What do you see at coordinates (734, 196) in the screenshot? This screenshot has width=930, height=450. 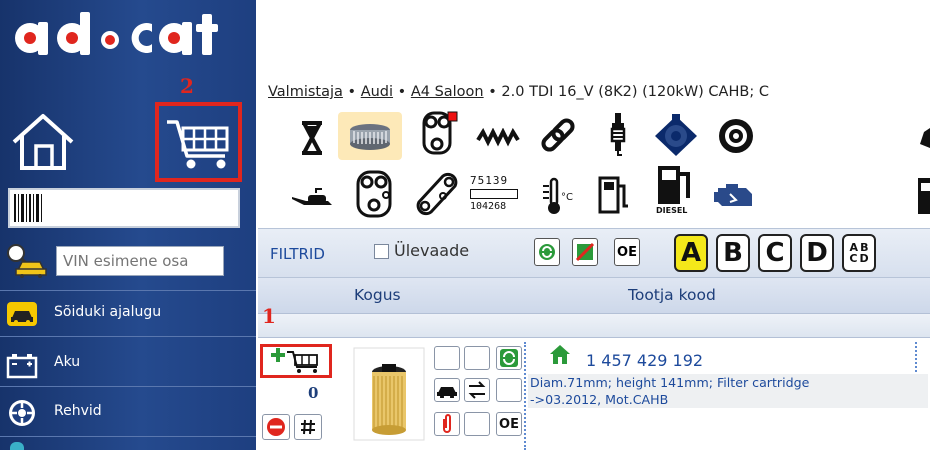 I see `engine-icon` at bounding box center [734, 196].